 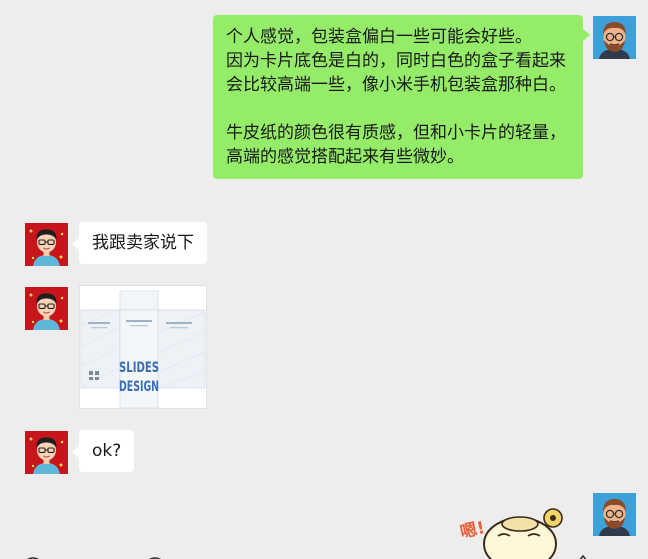 I want to click on image-text-line: SLIDES, so click(x=139, y=368).